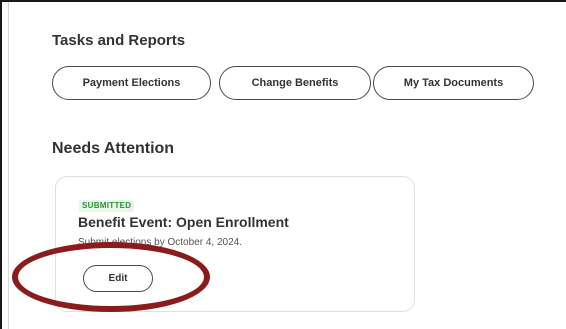  I want to click on payment-elections-button: Payment Elections, so click(131, 83).